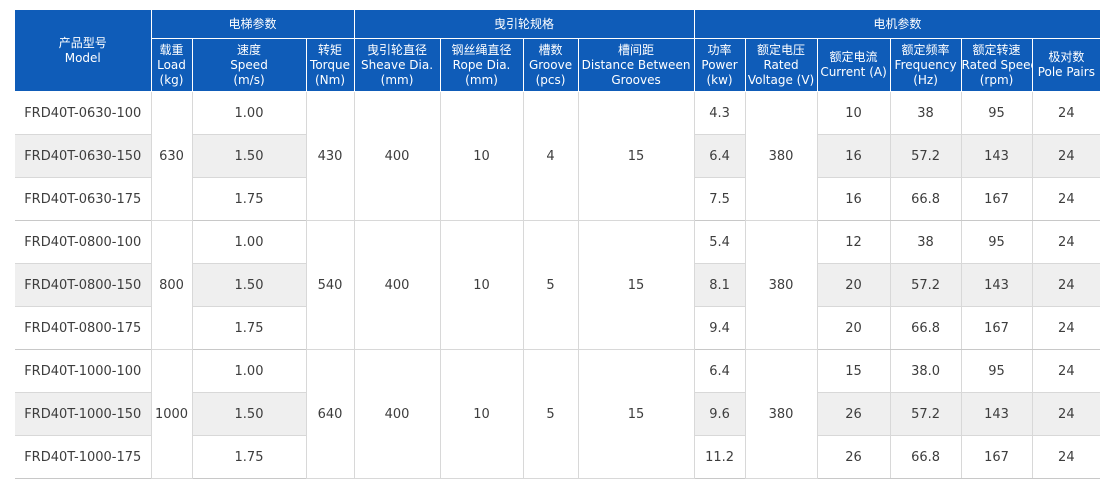 This screenshot has width=1110, height=489. Describe the element at coordinates (1066, 72) in the screenshot. I see `header-col-pole-pairs-en1: Pole Pairs` at that location.